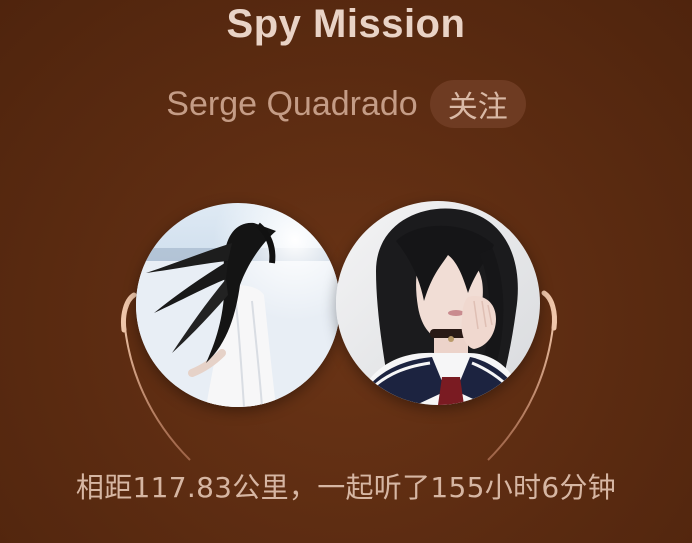  Describe the element at coordinates (346, 487) in the screenshot. I see `shared-listening-stats: 相距117.83公里，一起听了155小时6分钟` at that location.